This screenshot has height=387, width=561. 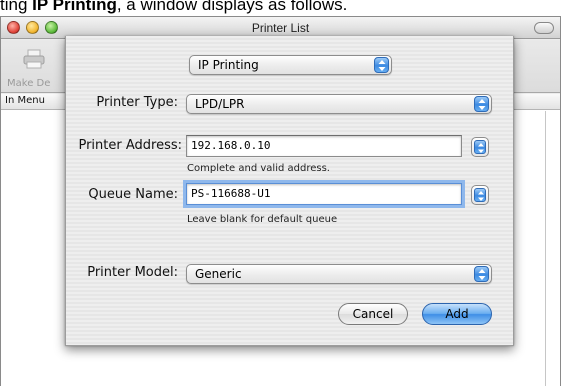 I want to click on address-validation-hint: Complete and valid address., so click(x=258, y=168).